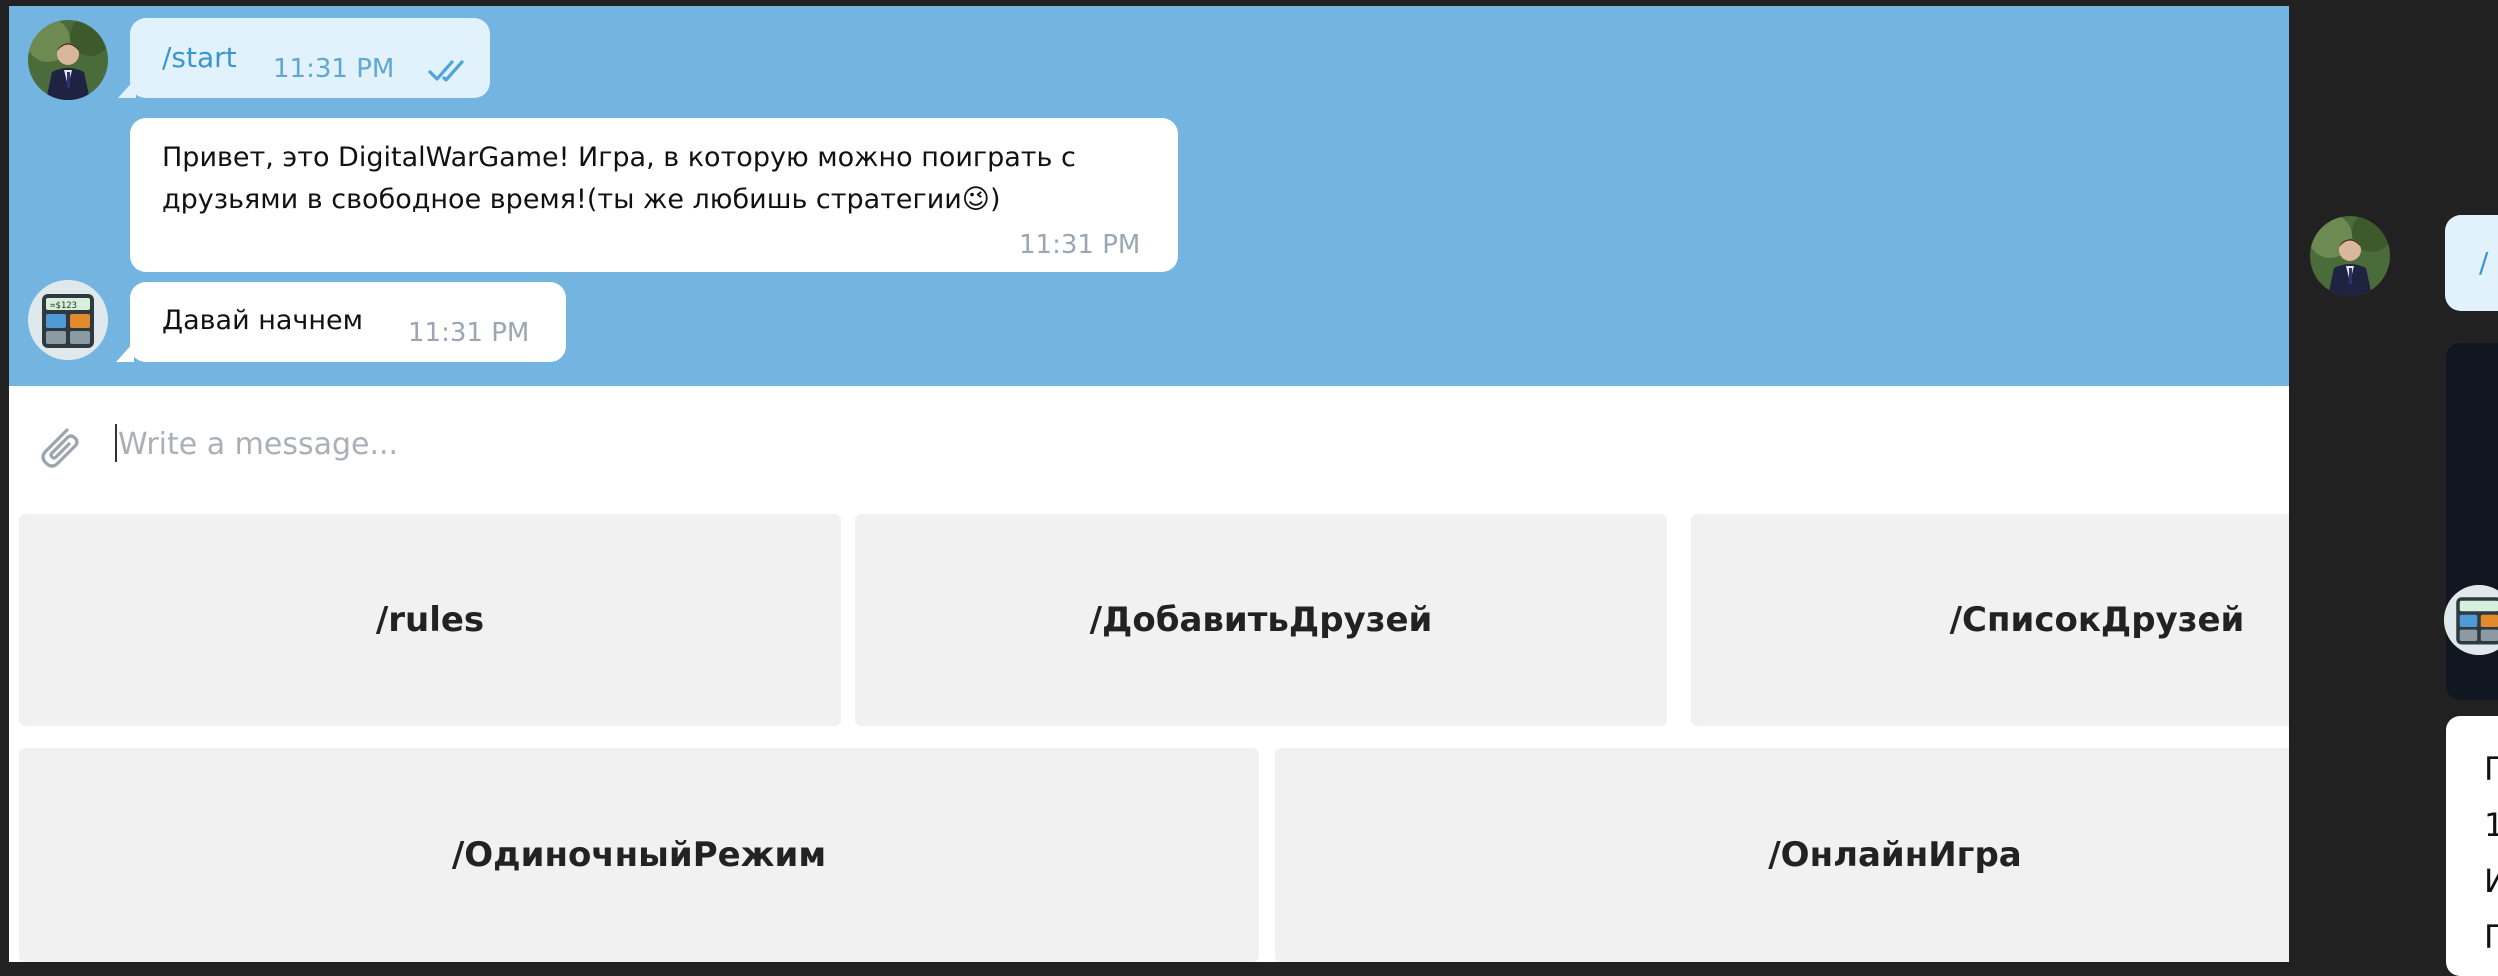  What do you see at coordinates (2484, 262) in the screenshot?
I see `right-message-text: /` at bounding box center [2484, 262].